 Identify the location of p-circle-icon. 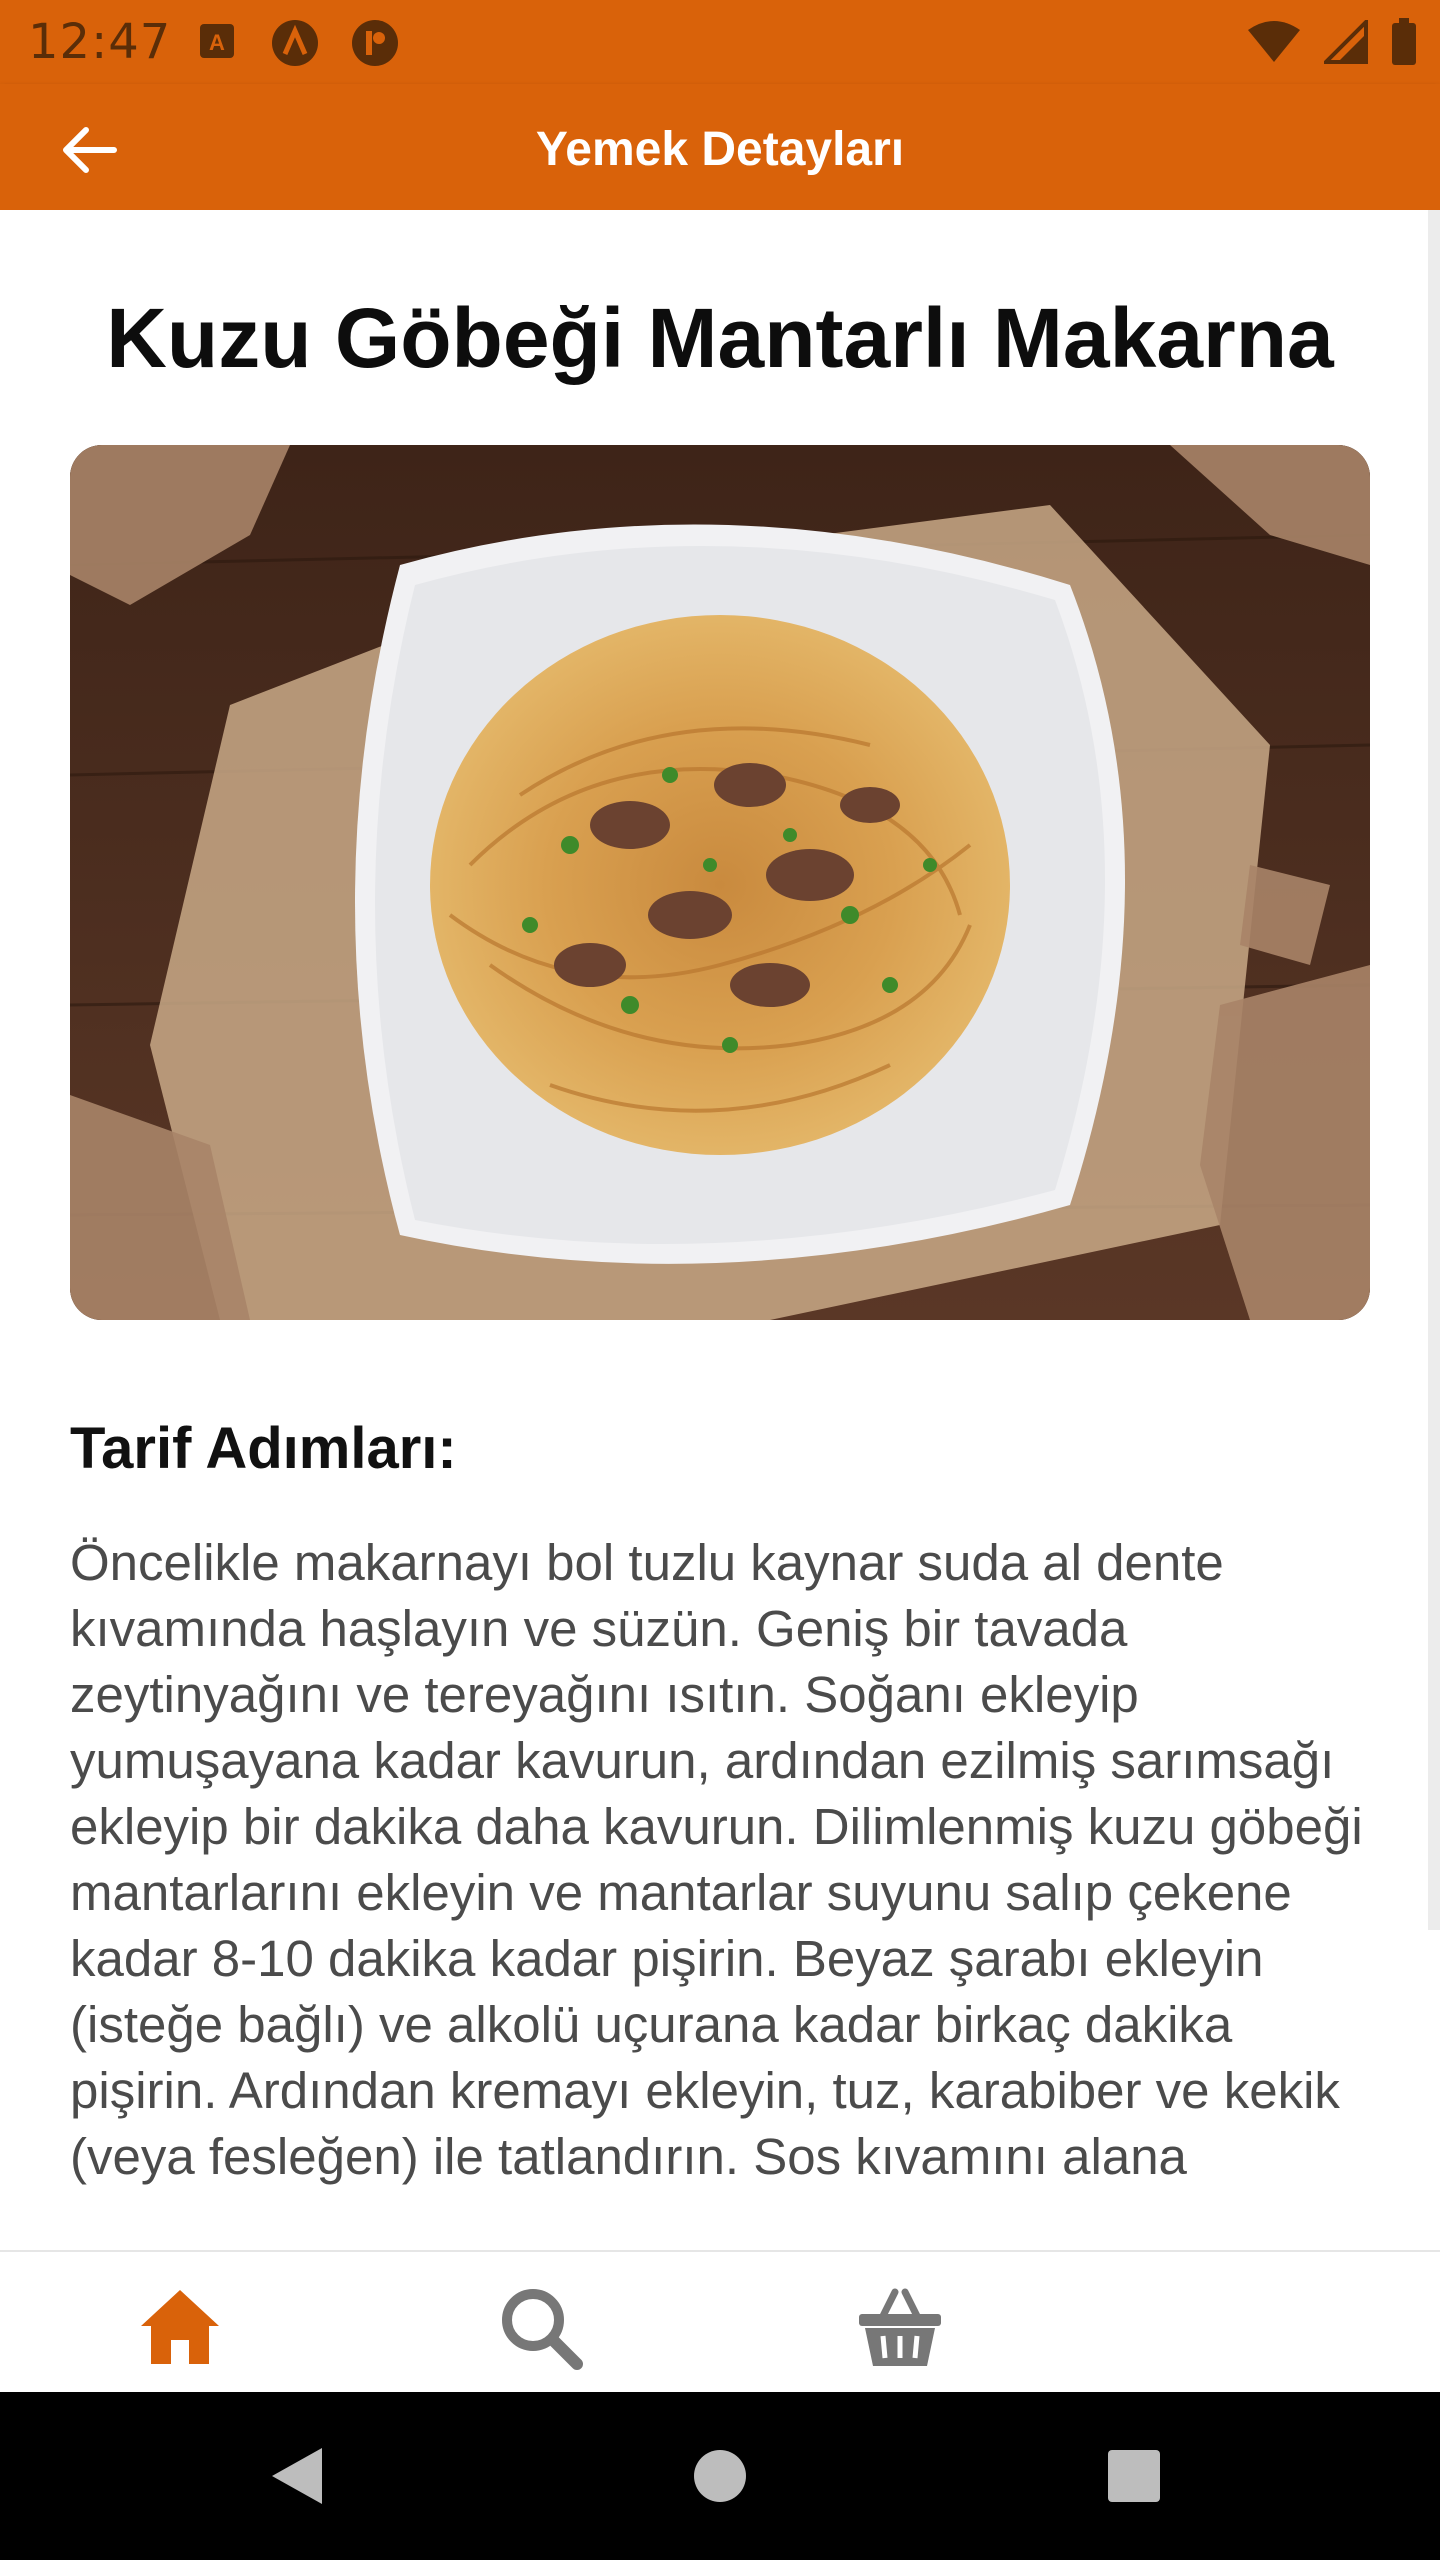
(375, 43).